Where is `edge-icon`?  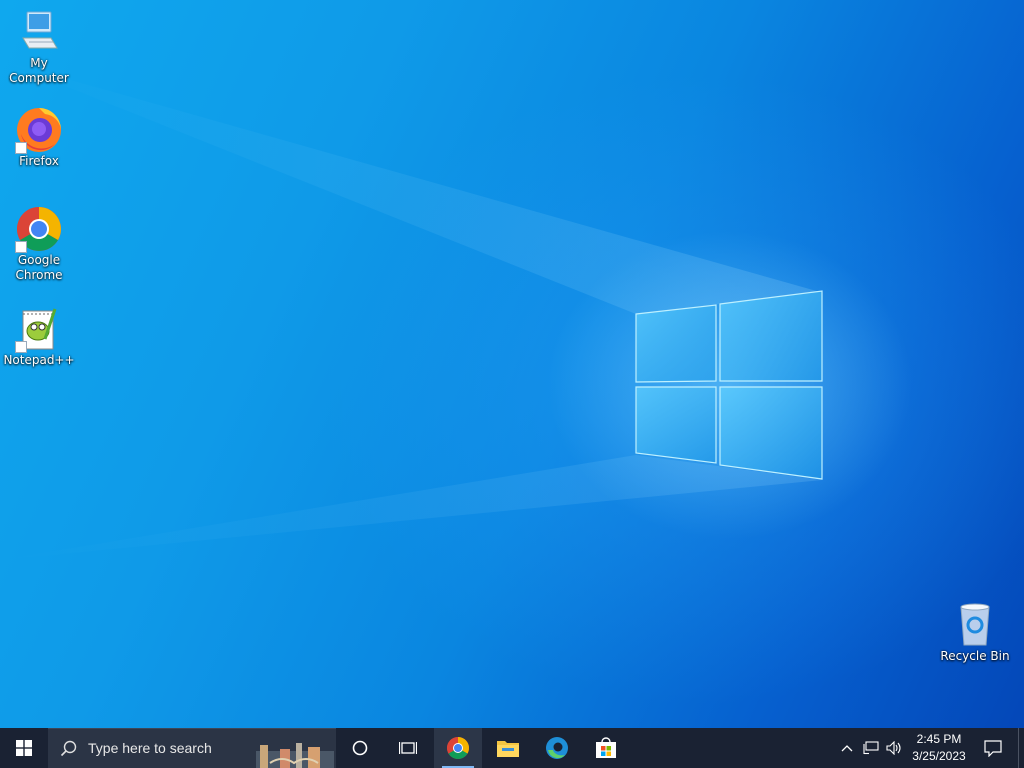
edge-icon is located at coordinates (557, 748).